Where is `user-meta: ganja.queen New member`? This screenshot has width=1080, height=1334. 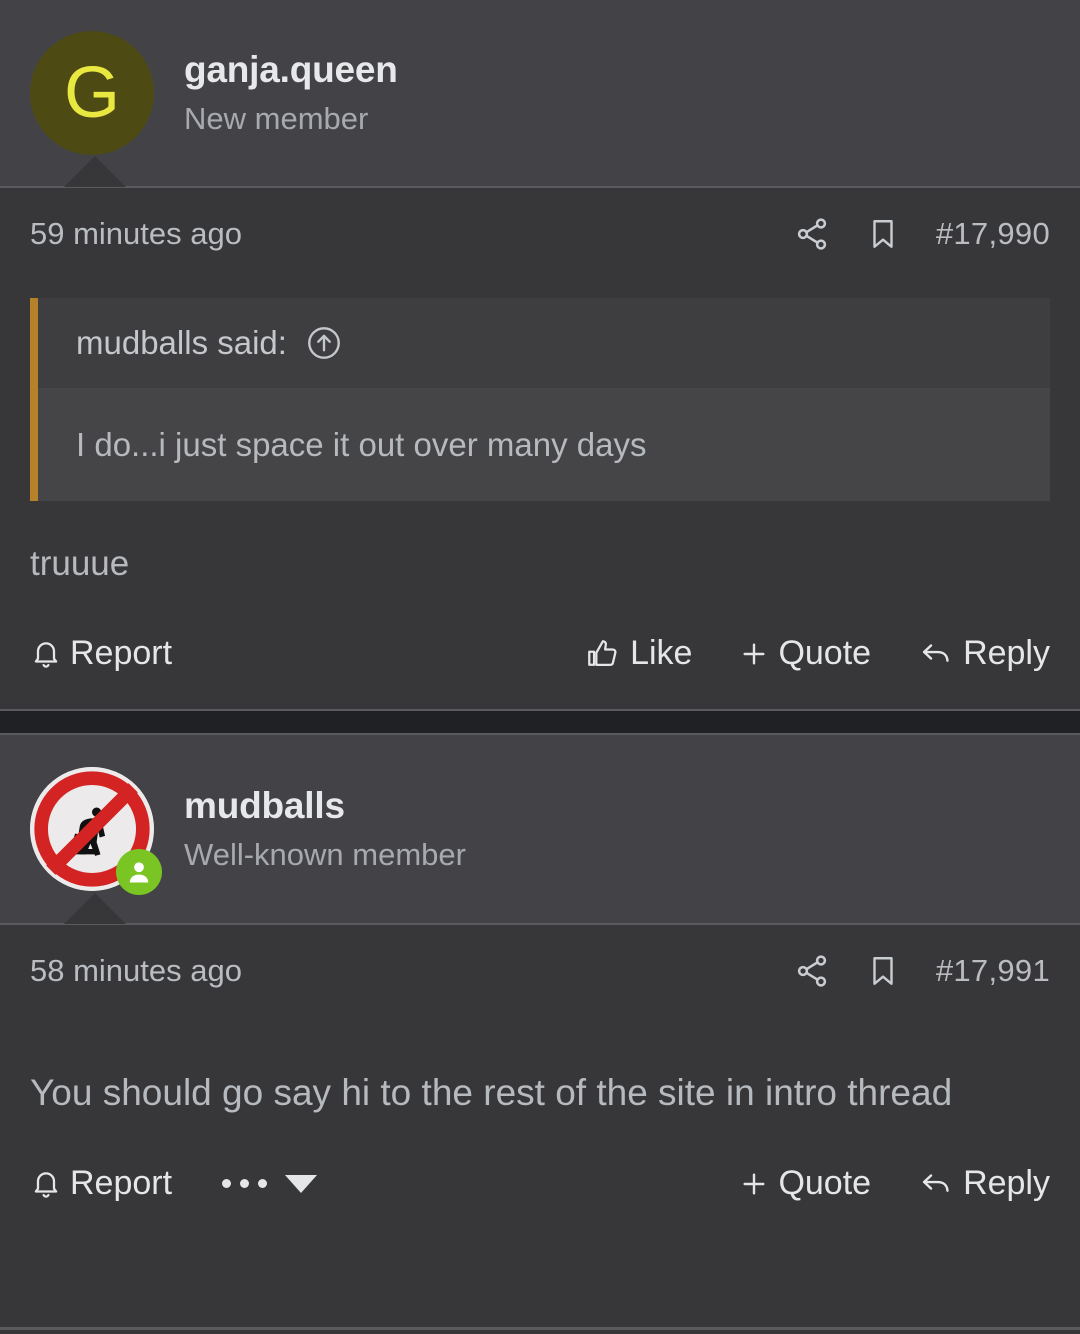
user-meta: ganja.queen New member is located at coordinates (291, 92).